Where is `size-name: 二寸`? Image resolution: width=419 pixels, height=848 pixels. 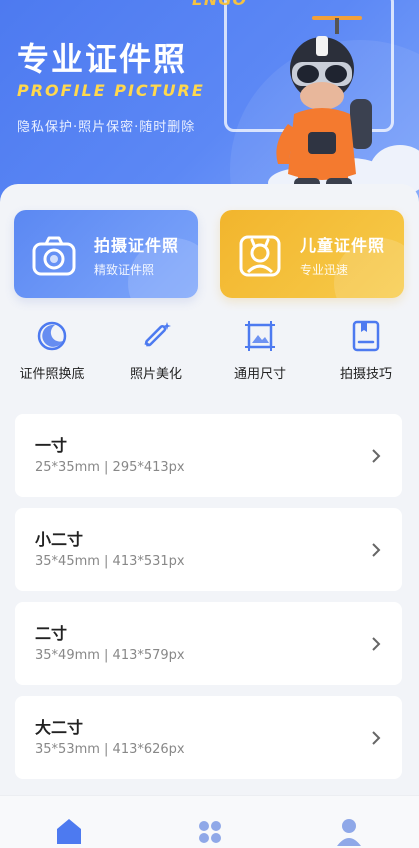
size-name: 二寸 is located at coordinates (51, 633).